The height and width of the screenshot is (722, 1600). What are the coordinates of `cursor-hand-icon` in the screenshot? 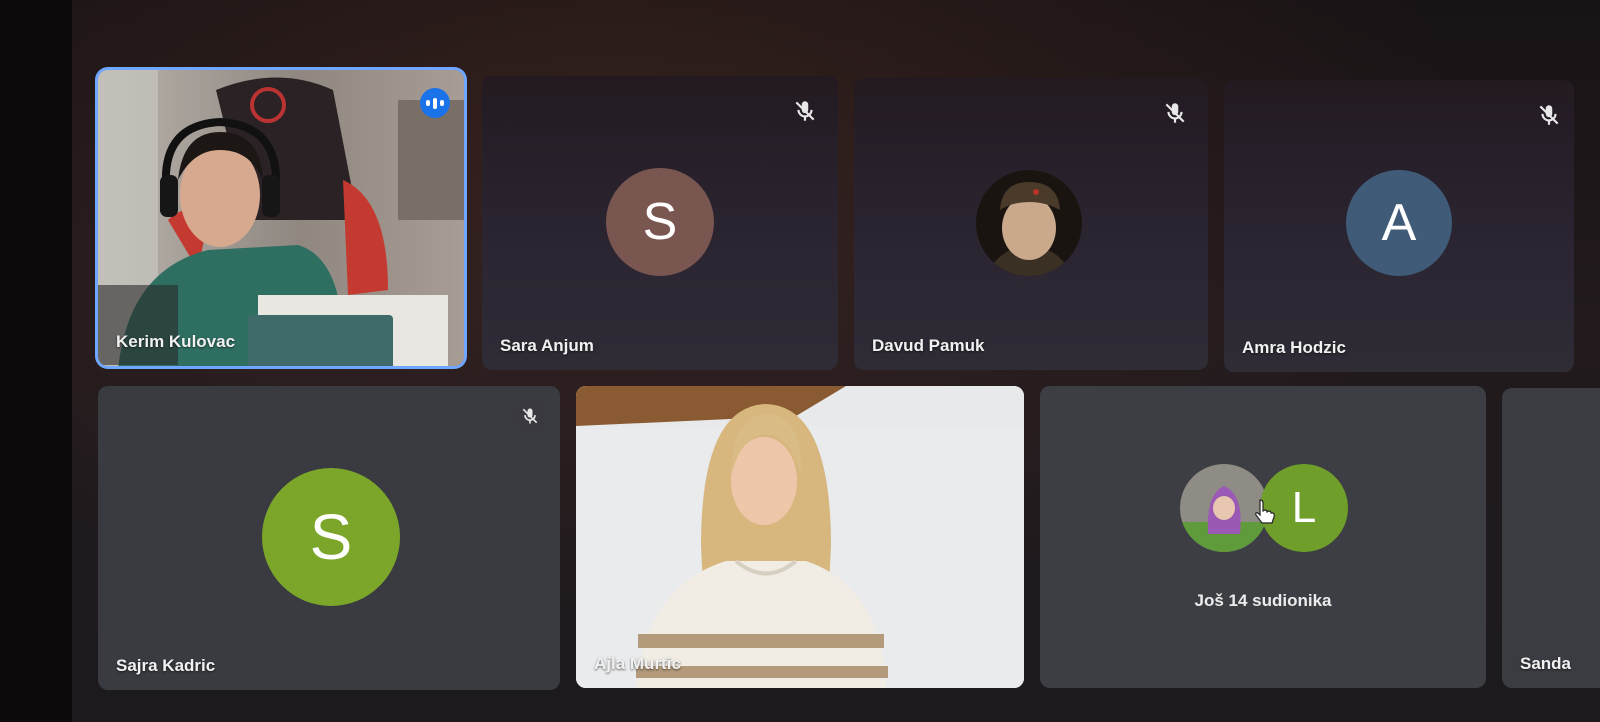 It's located at (1265, 511).